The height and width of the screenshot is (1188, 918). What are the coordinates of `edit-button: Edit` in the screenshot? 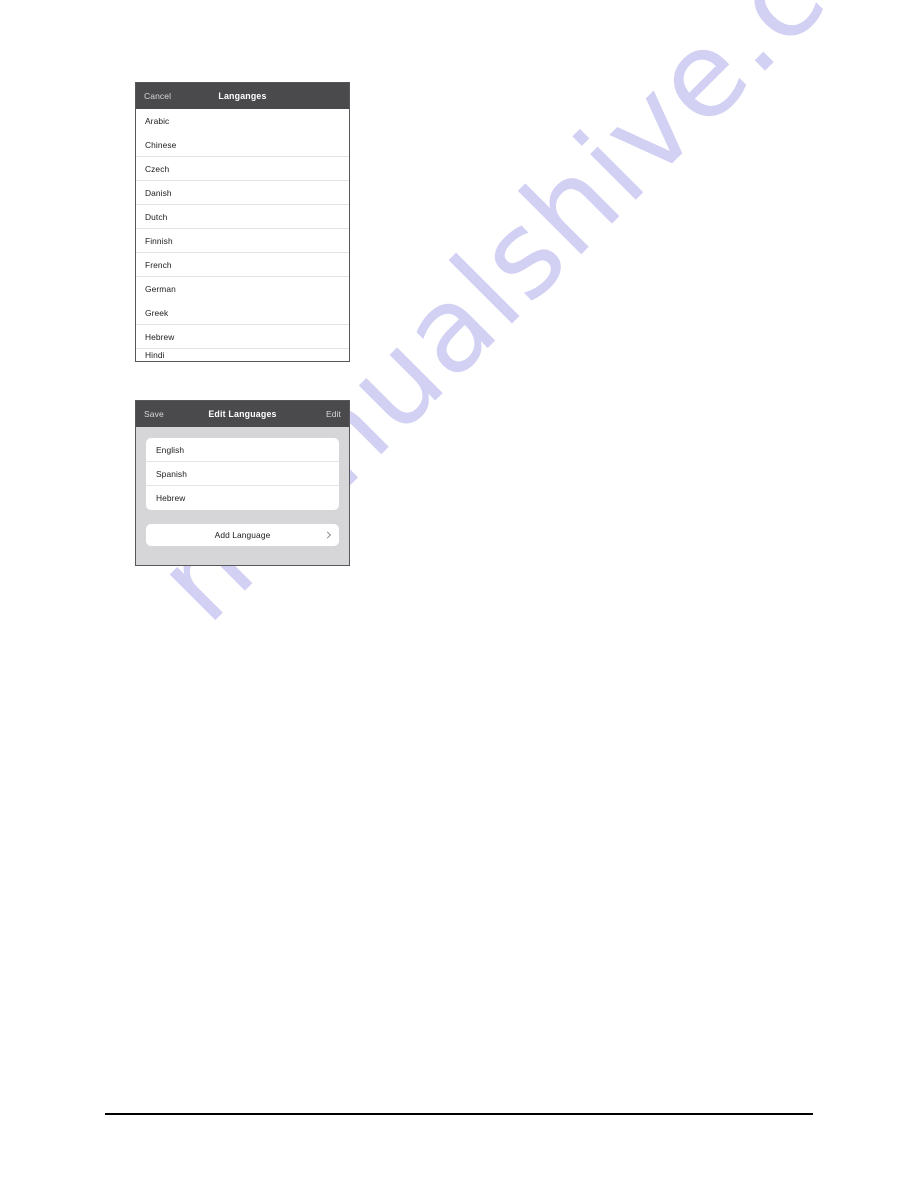 It's located at (333, 414).